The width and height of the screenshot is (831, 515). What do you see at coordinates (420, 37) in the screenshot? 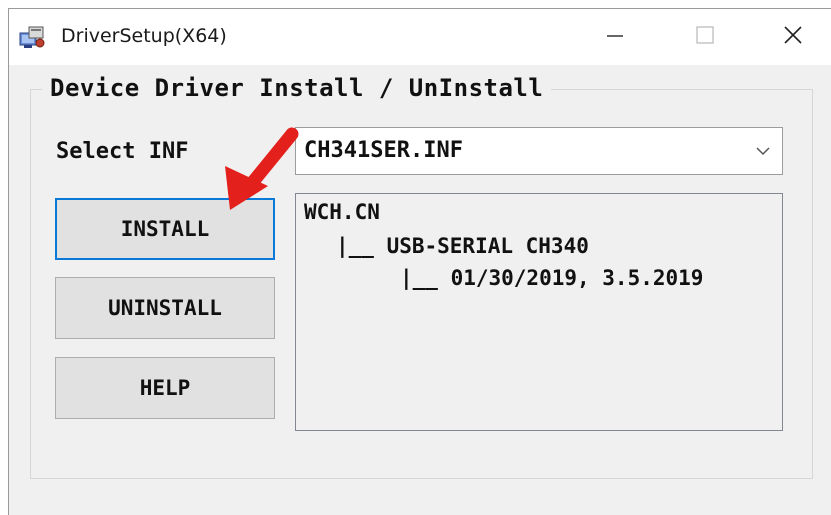
I see `title-bar: DriverSetup(X64)` at bounding box center [420, 37].